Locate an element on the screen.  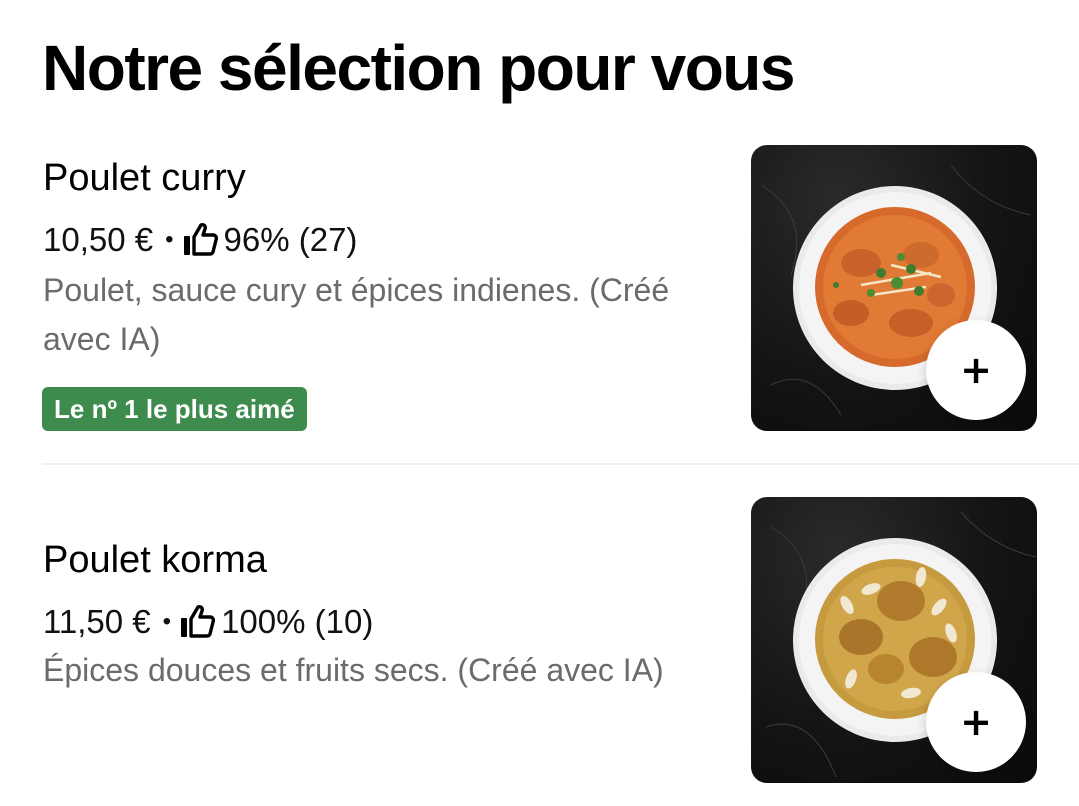
item-name: Poulet curry is located at coordinates (144, 178).